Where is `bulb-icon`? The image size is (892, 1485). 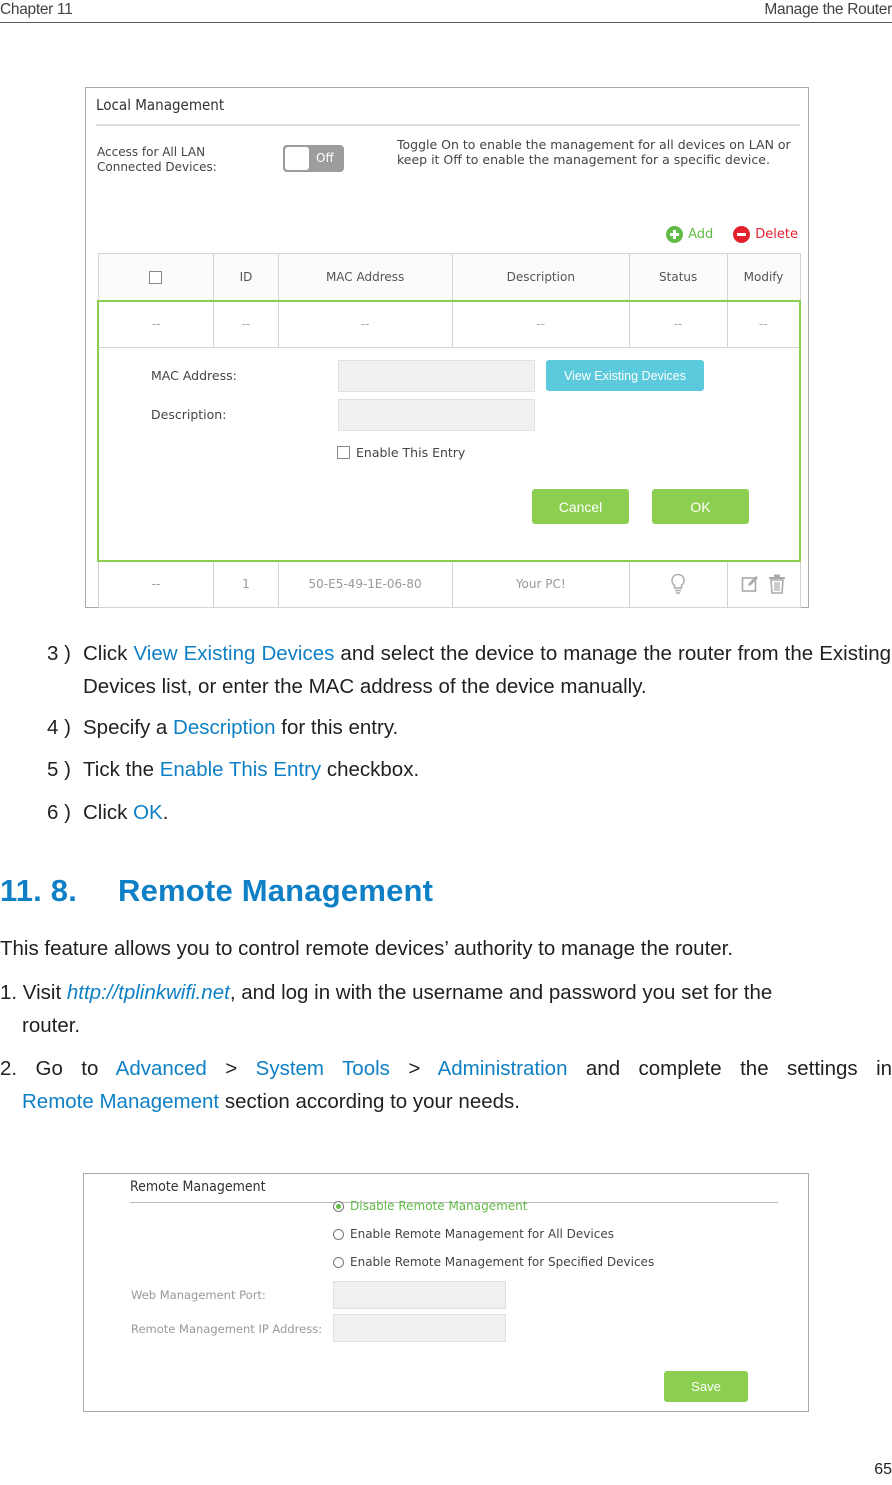
bulb-icon is located at coordinates (678, 584).